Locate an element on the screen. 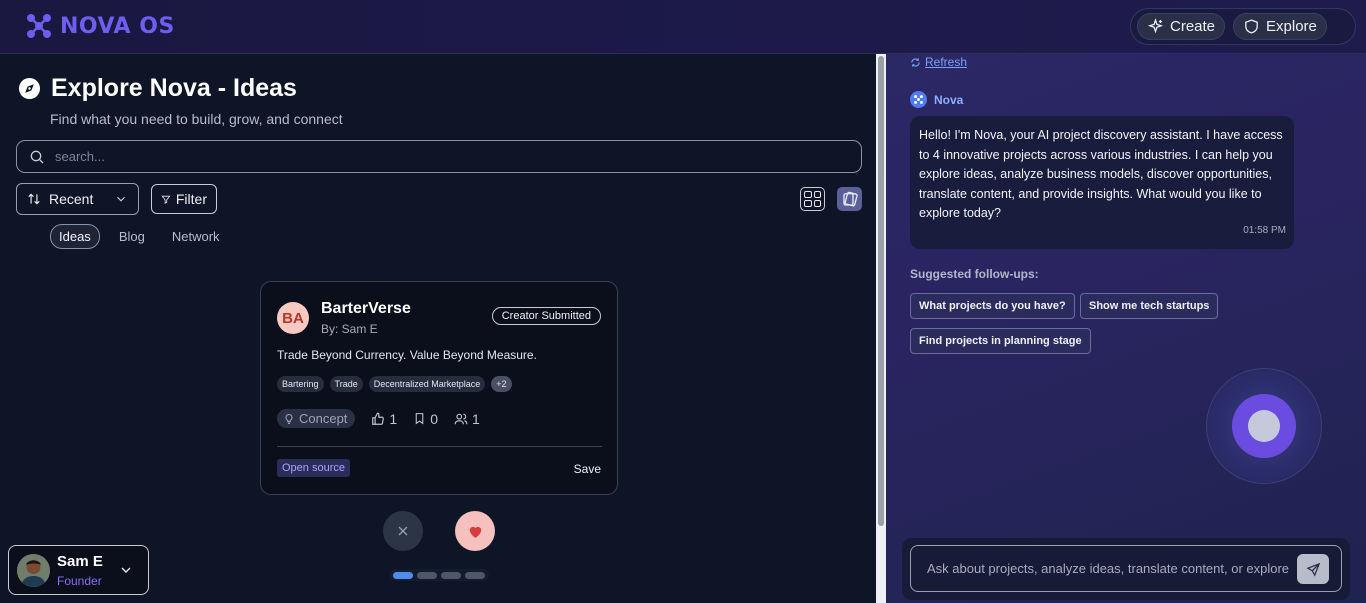 This screenshot has height=603, width=1366. search-input is located at coordinates (445, 156).